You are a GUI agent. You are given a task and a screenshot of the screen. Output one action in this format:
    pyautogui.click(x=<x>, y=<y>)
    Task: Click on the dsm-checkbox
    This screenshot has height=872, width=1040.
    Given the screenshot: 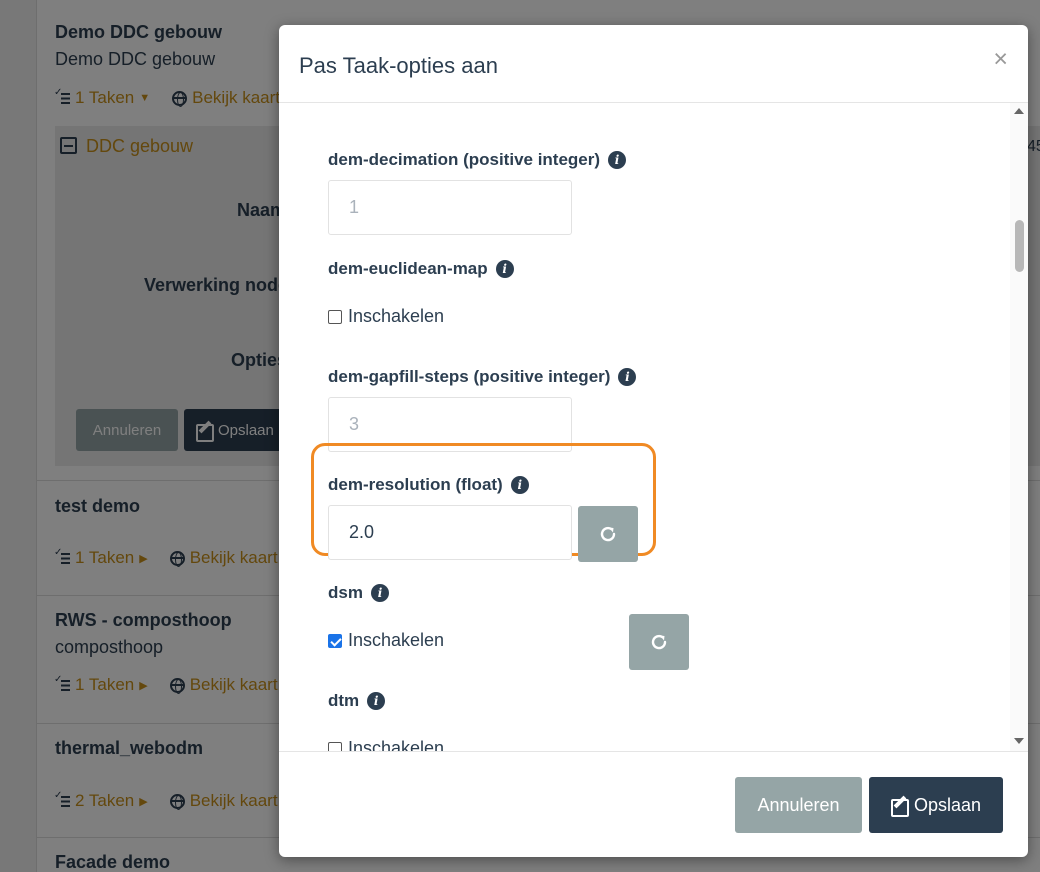 What is the action you would take?
    pyautogui.click(x=335, y=640)
    